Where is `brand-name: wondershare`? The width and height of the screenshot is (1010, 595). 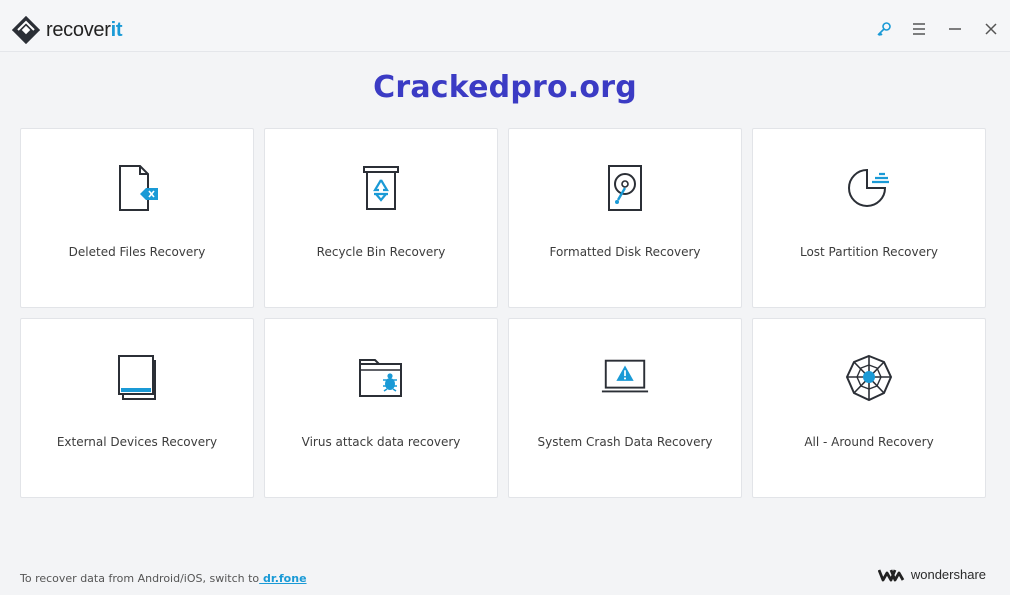
brand-name: wondershare is located at coordinates (948, 574).